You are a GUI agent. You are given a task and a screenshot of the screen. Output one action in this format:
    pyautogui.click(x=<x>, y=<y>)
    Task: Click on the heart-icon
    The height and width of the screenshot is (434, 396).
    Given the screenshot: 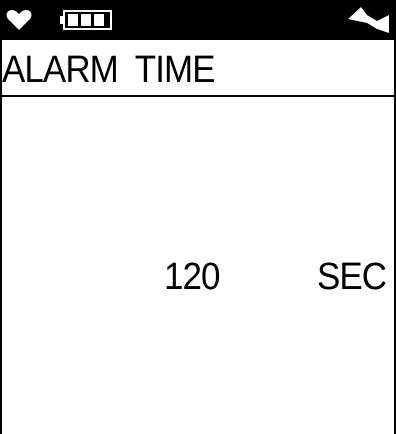 What is the action you would take?
    pyautogui.click(x=19, y=20)
    